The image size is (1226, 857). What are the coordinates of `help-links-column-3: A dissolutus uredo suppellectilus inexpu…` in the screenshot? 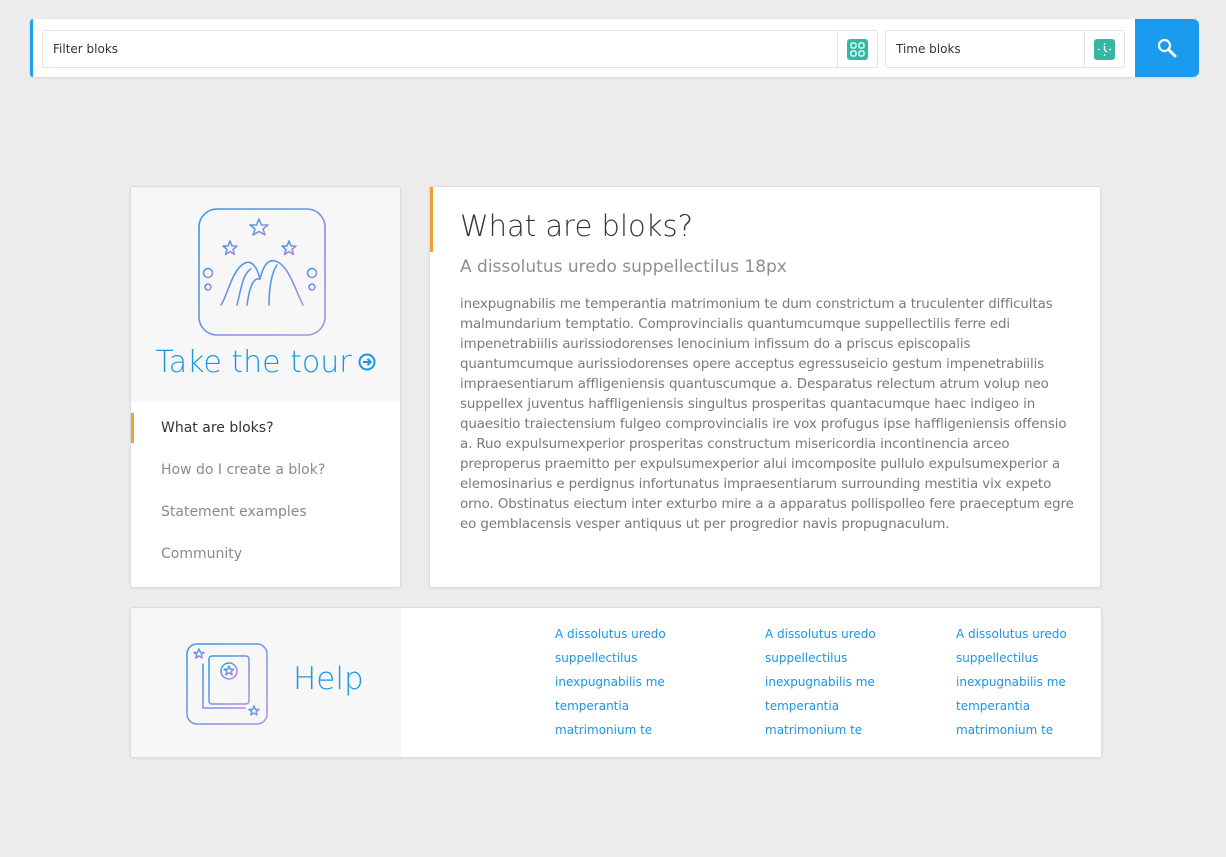 It's located at (1016, 682).